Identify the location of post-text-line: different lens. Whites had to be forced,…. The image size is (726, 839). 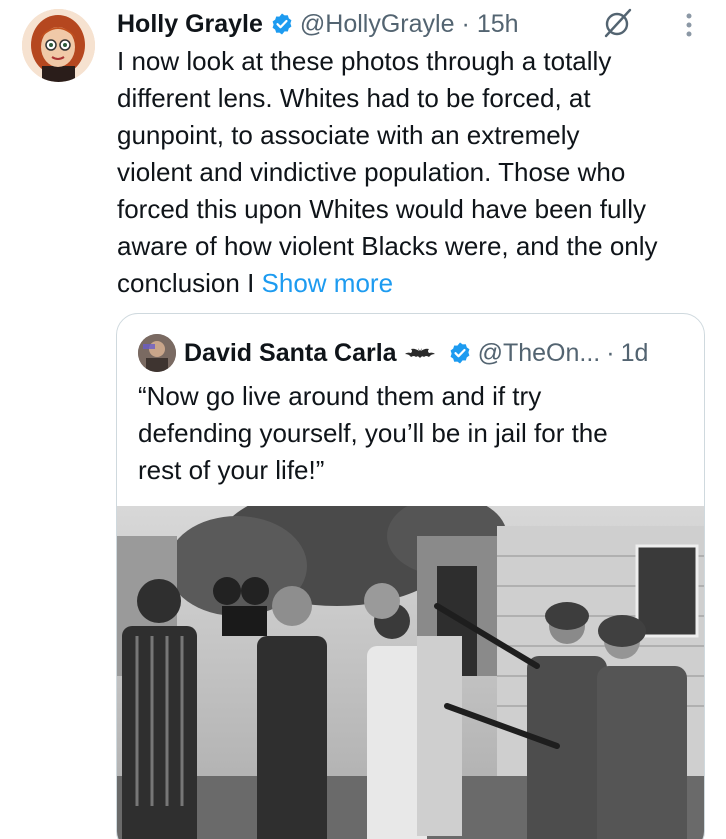
(354, 98).